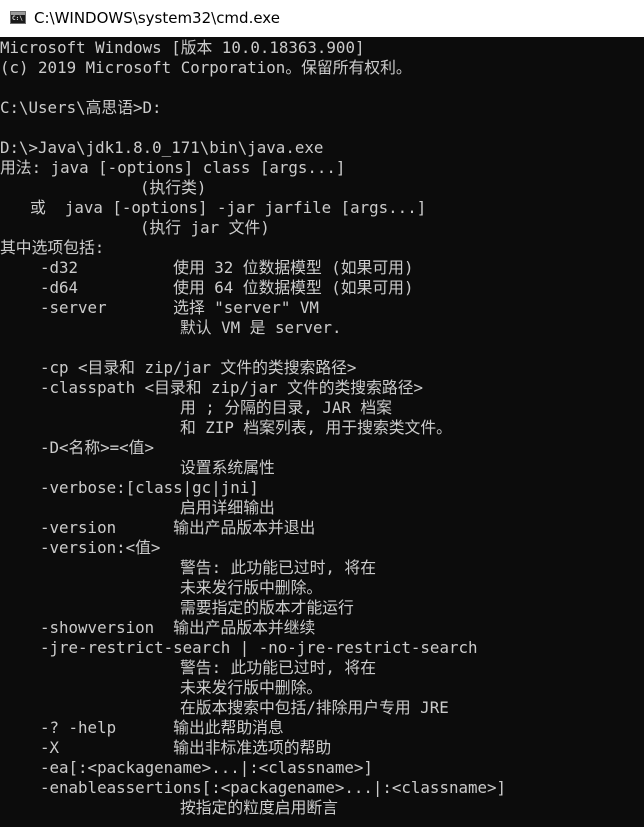 The height and width of the screenshot is (827, 644). What do you see at coordinates (206, 67) in the screenshot?
I see `console-line: (c) 2019 Microsoft Corporation。保留所有权利。` at bounding box center [206, 67].